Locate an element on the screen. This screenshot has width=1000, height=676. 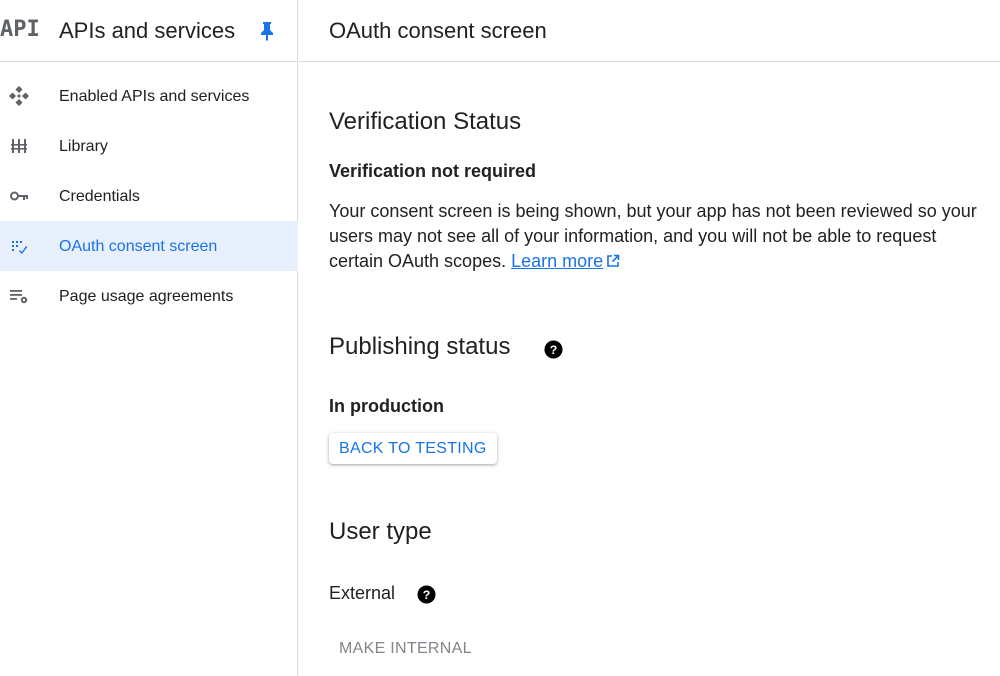
main-header: OAuth consent screen is located at coordinates (649, 31).